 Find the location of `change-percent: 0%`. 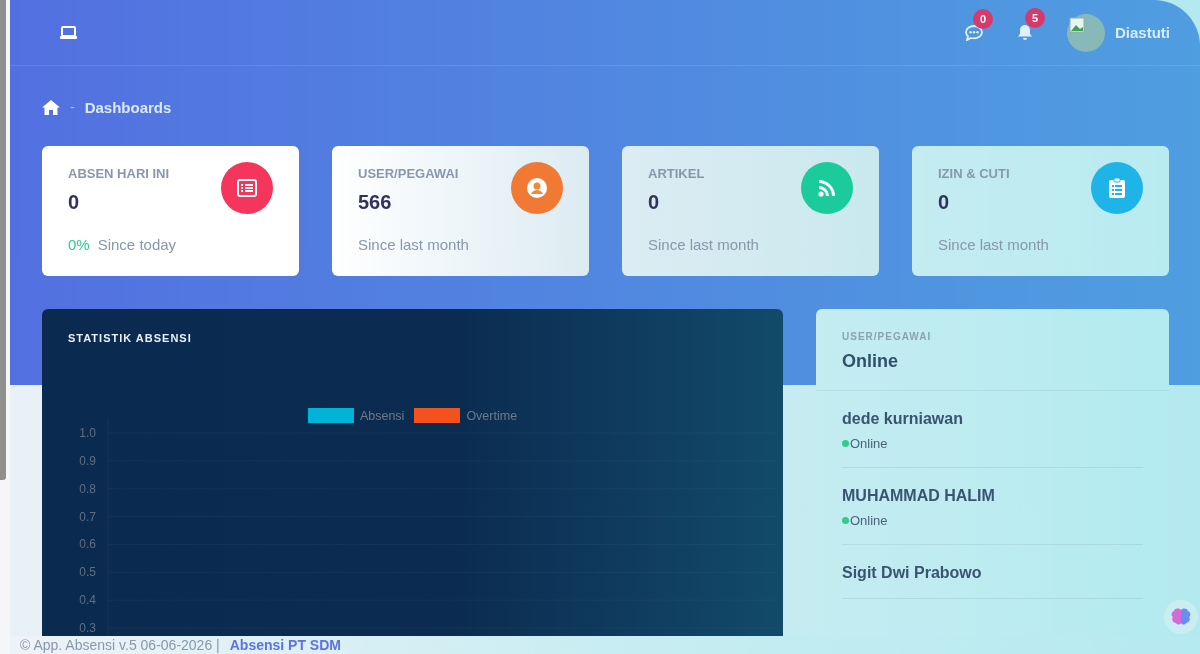

change-percent: 0% is located at coordinates (79, 244).